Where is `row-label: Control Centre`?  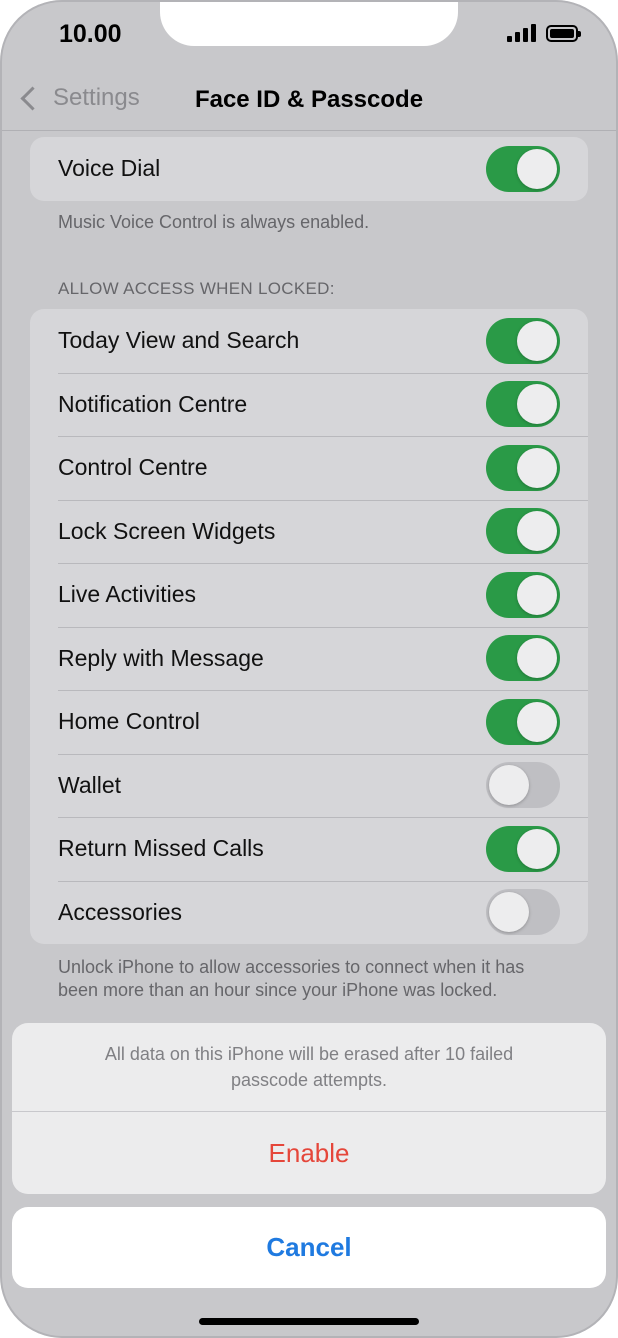 row-label: Control Centre is located at coordinates (133, 467).